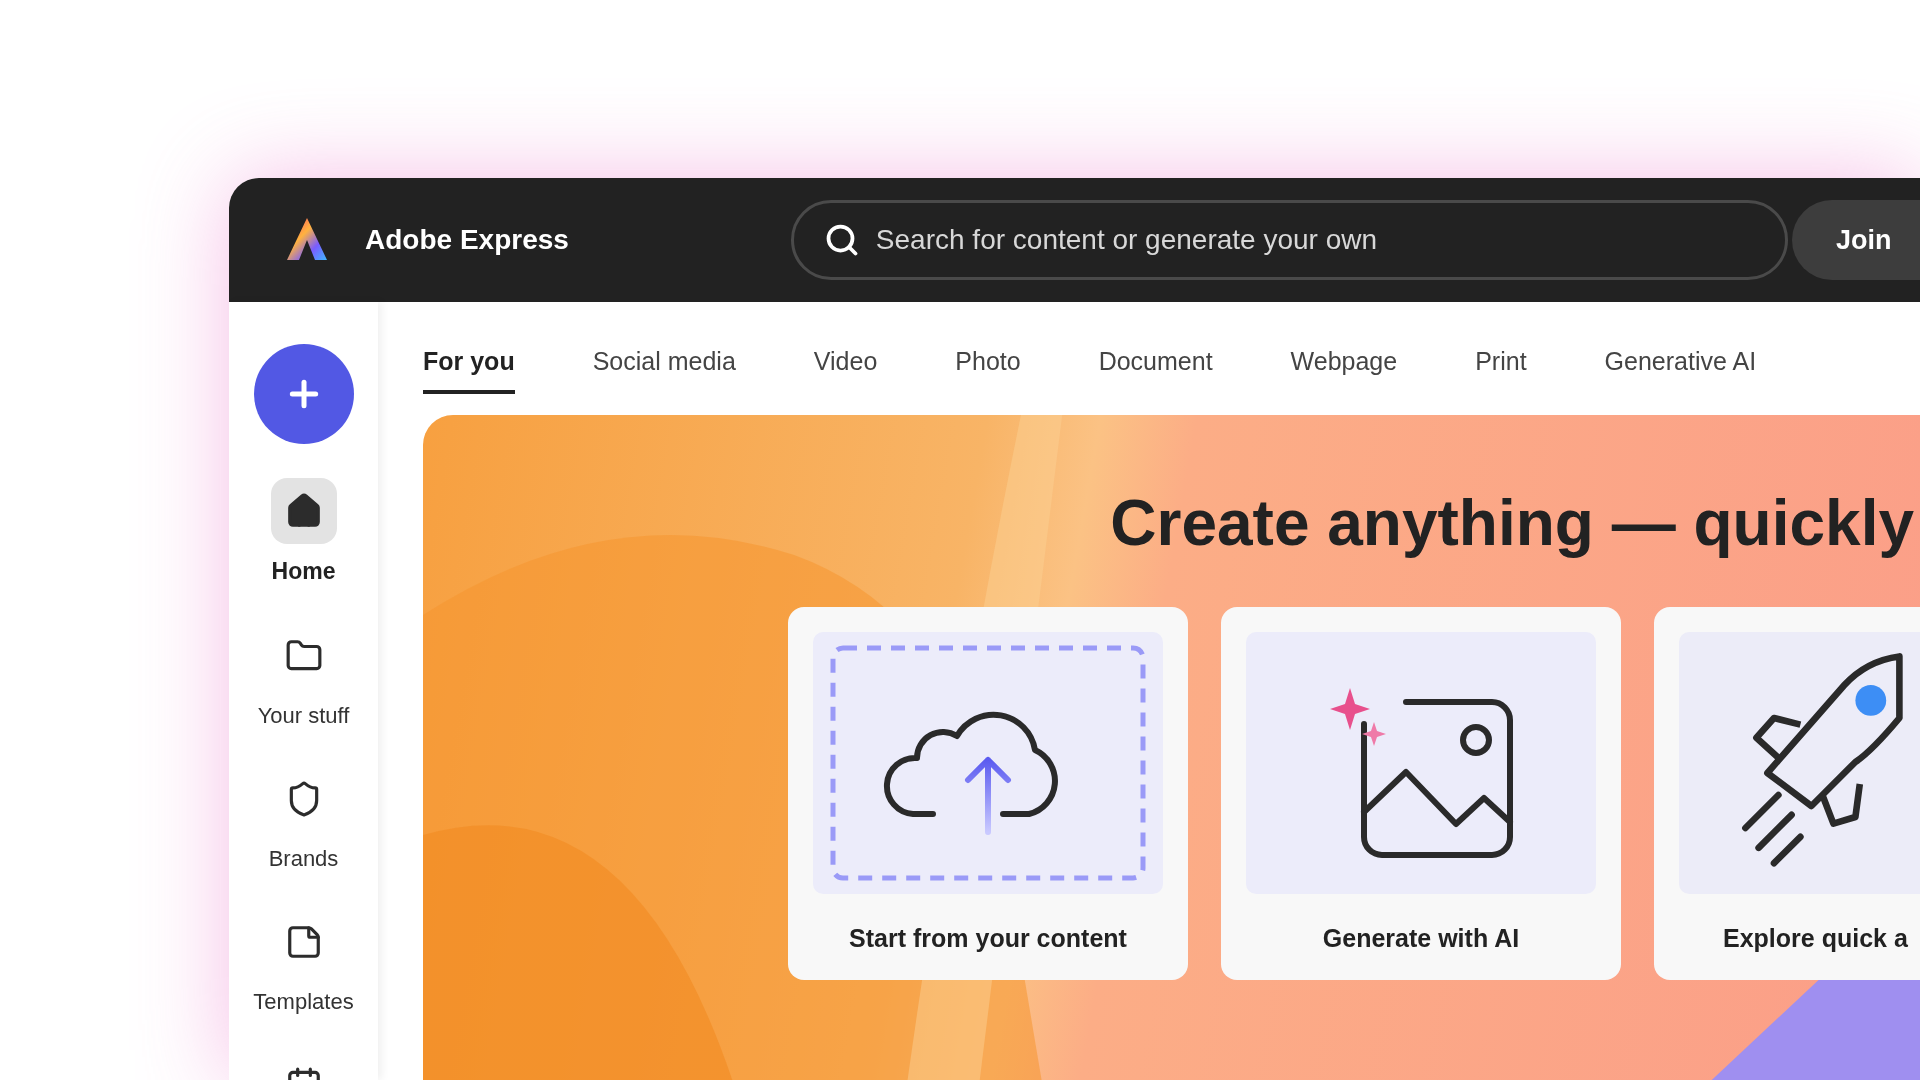 This screenshot has width=1920, height=1080. Describe the element at coordinates (469, 363) in the screenshot. I see `category-tab: For you` at that location.